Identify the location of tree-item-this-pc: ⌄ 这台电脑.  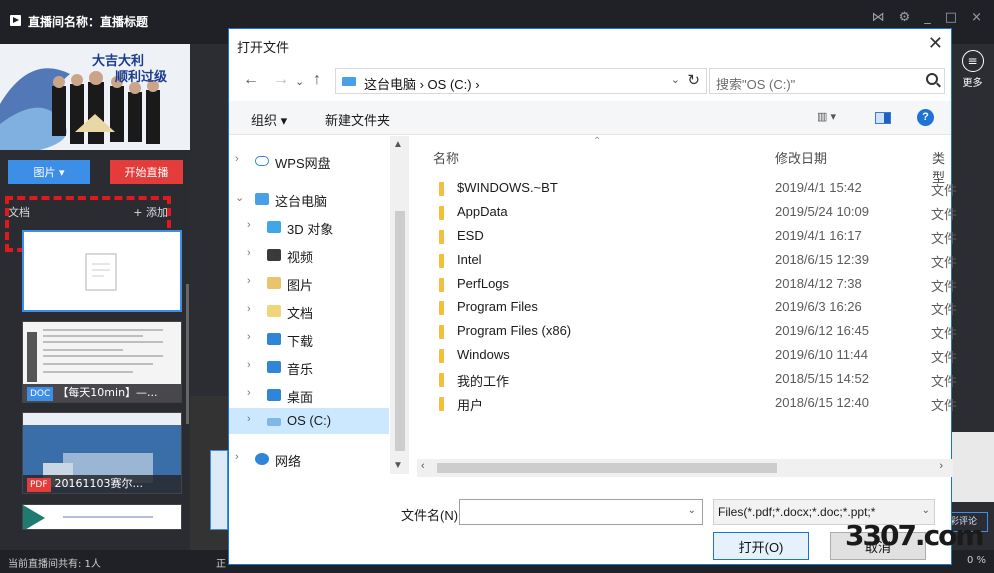
(309, 199).